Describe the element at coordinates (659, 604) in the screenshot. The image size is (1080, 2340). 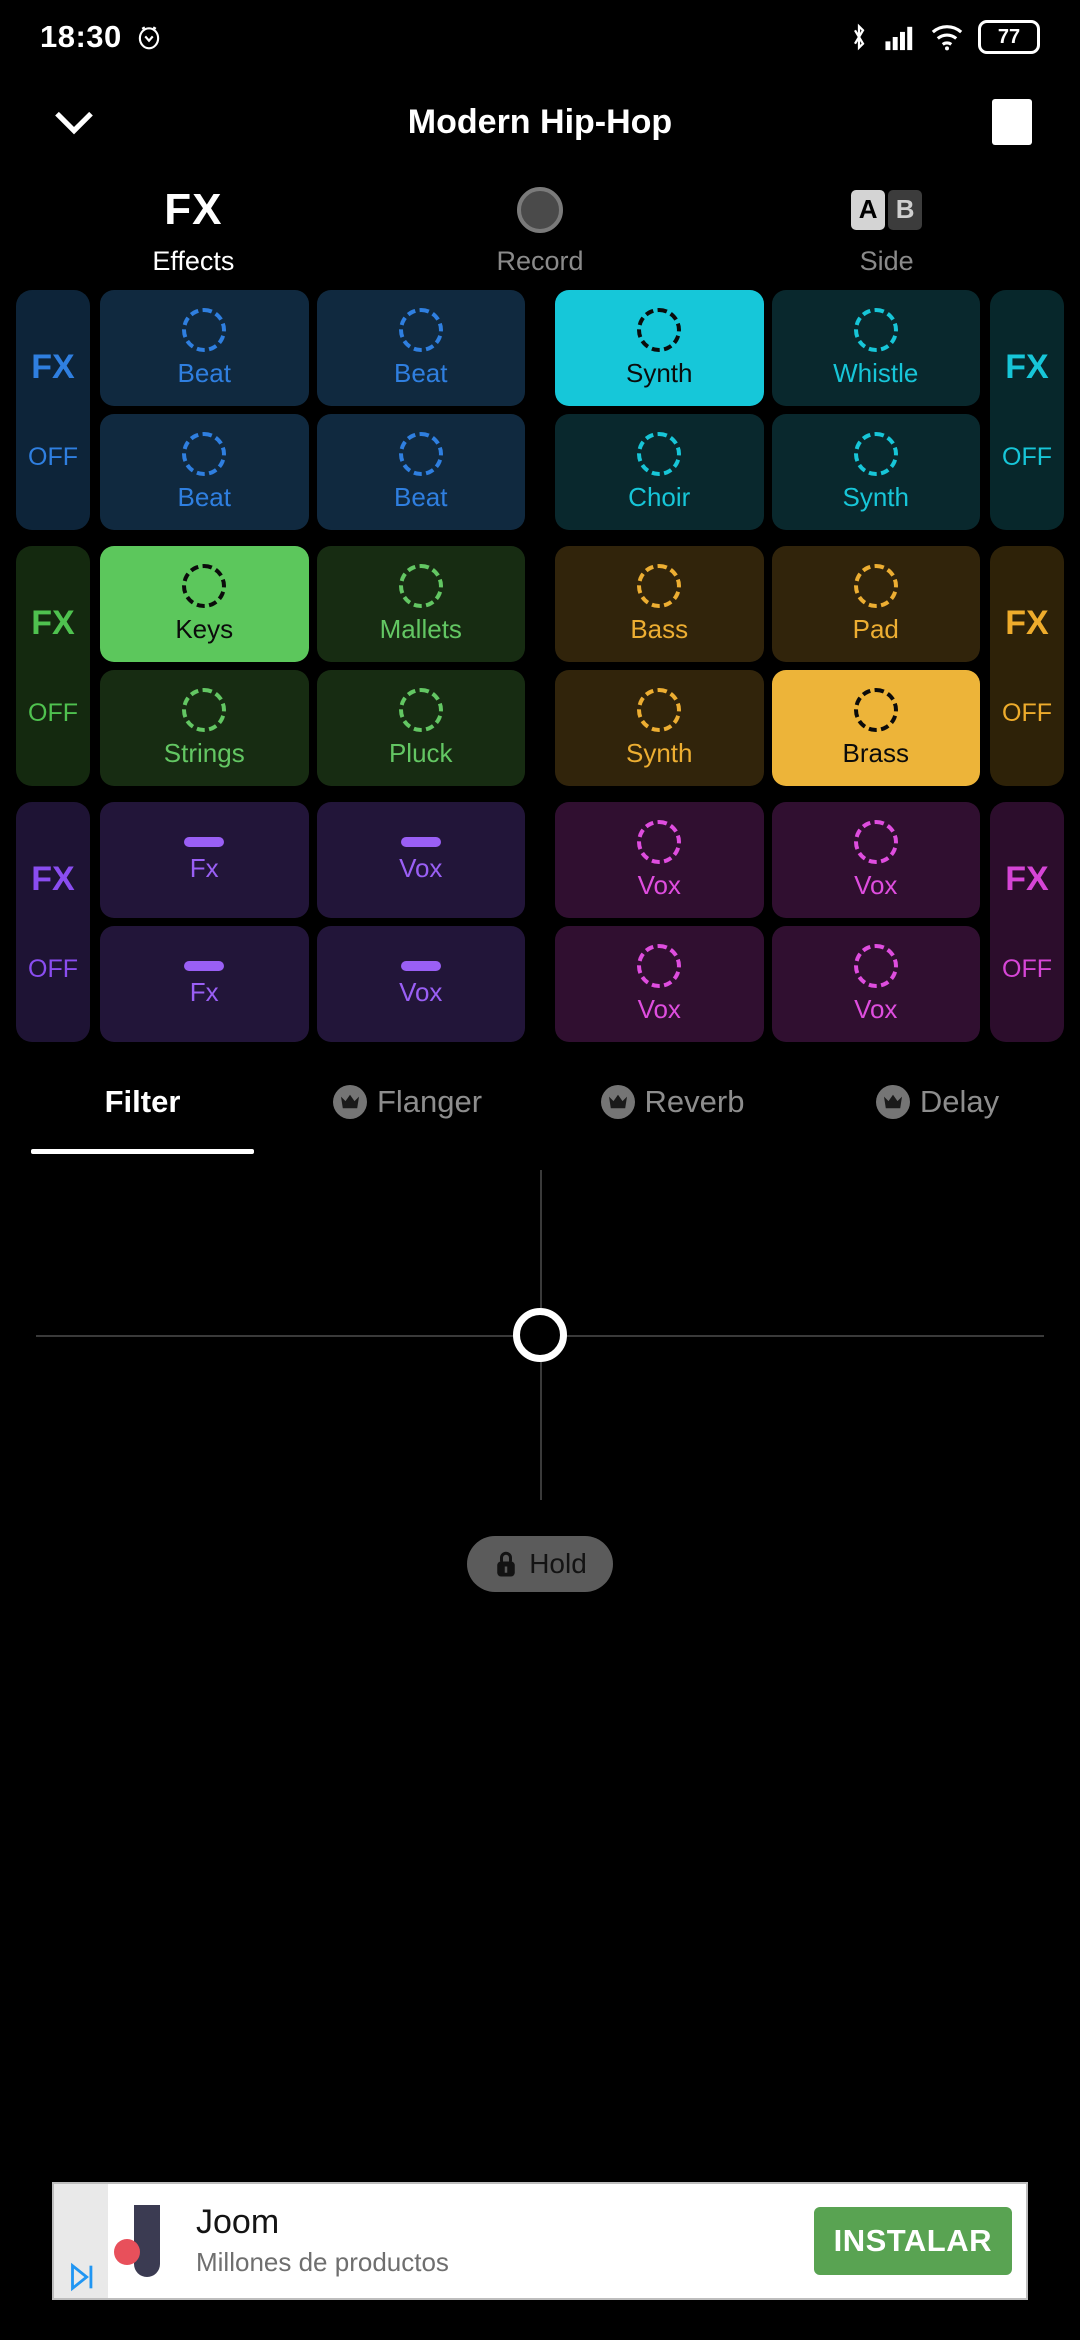
I see `pad-bass: Bass` at that location.